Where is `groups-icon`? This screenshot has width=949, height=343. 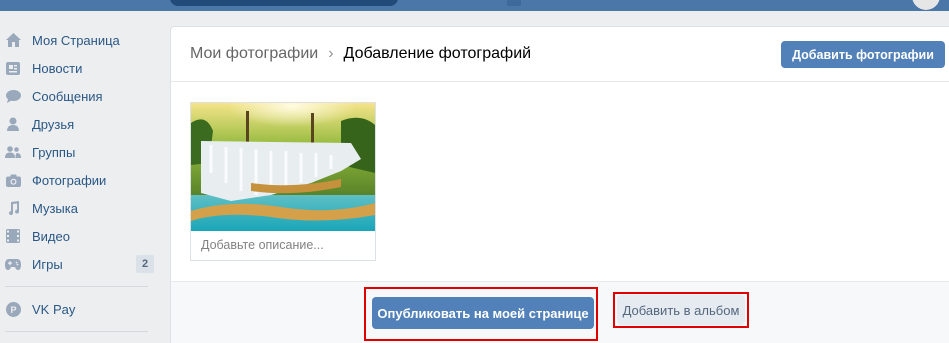 groups-icon is located at coordinates (13, 152).